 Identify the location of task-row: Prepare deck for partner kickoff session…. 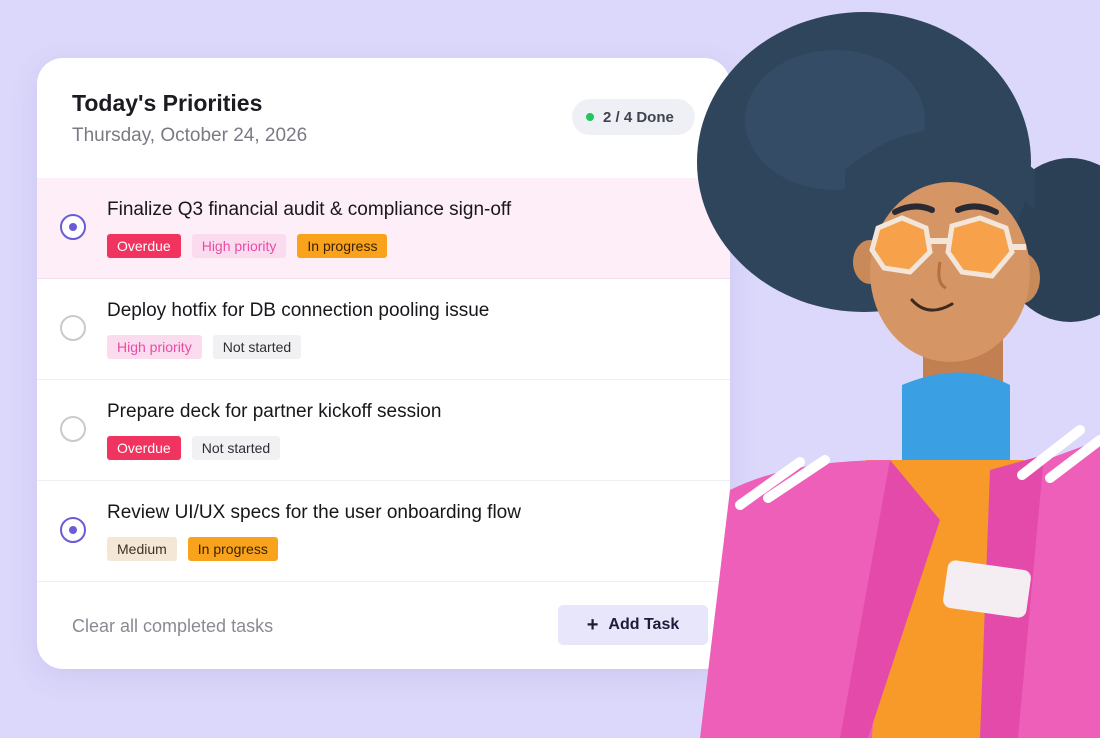
(383, 430).